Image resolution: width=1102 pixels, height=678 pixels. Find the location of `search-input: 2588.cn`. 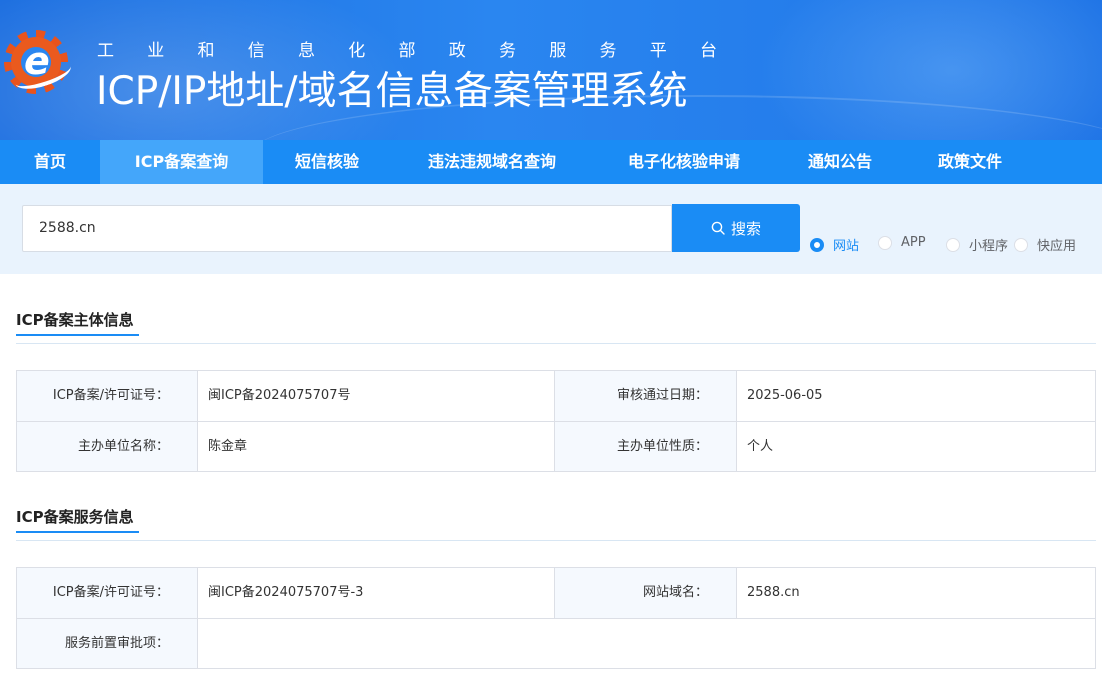

search-input: 2588.cn is located at coordinates (347, 228).